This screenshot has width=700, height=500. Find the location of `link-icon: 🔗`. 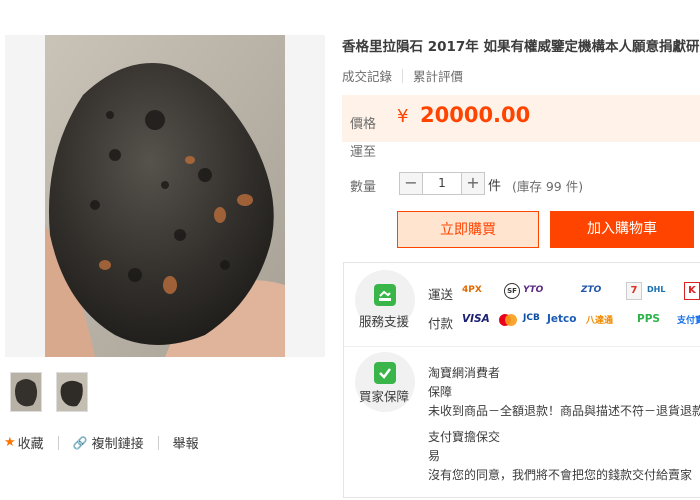

link-icon: 🔗 is located at coordinates (80, 442).